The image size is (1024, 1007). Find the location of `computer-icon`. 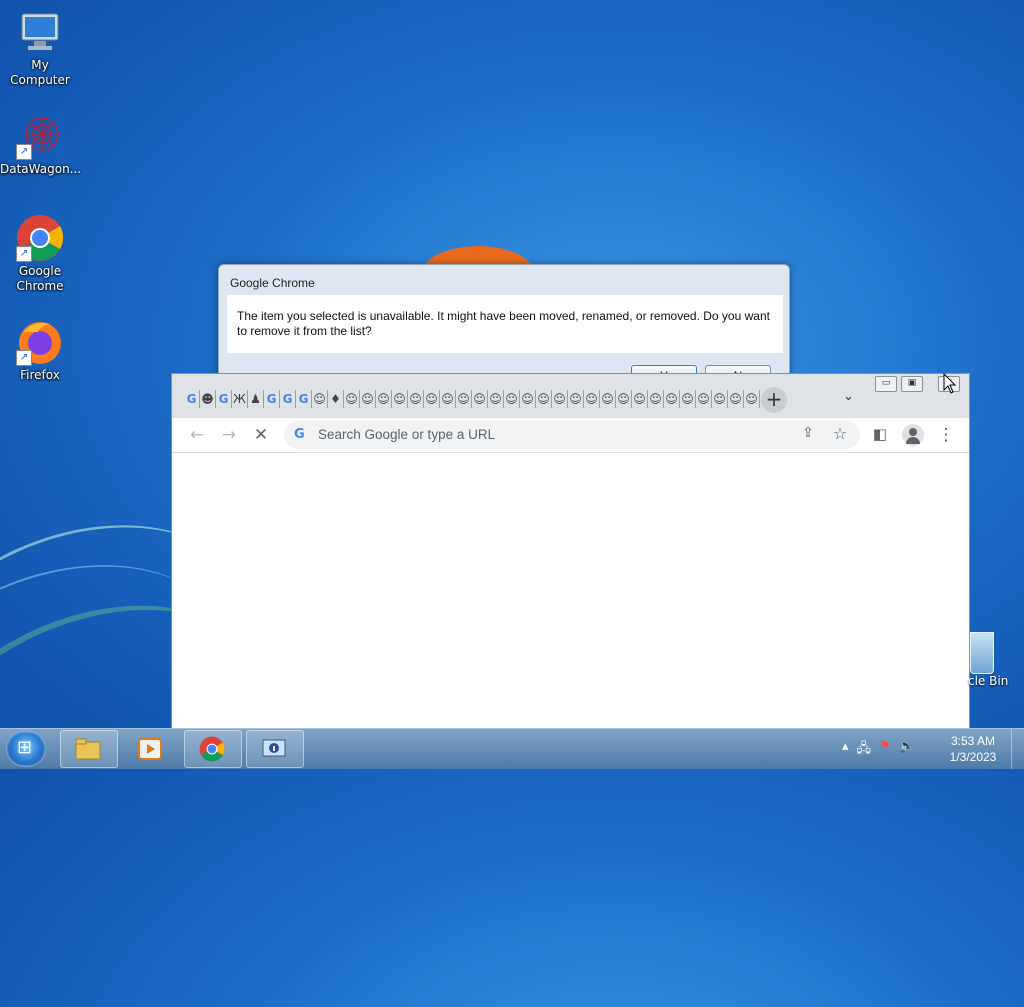

computer-icon is located at coordinates (40, 32).